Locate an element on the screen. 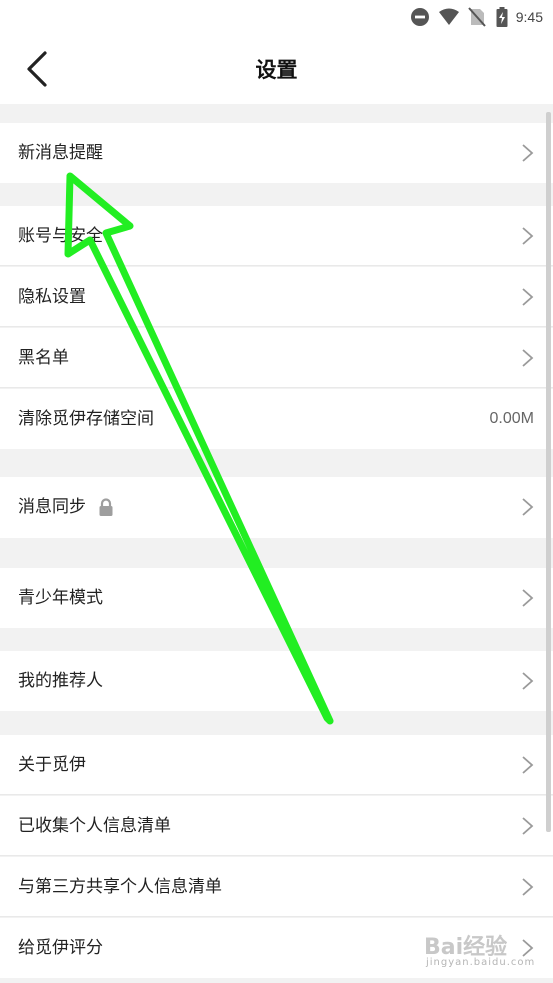 The width and height of the screenshot is (553, 983). row-collected-info-list: 已收集个人信息清单 is located at coordinates (276, 826).